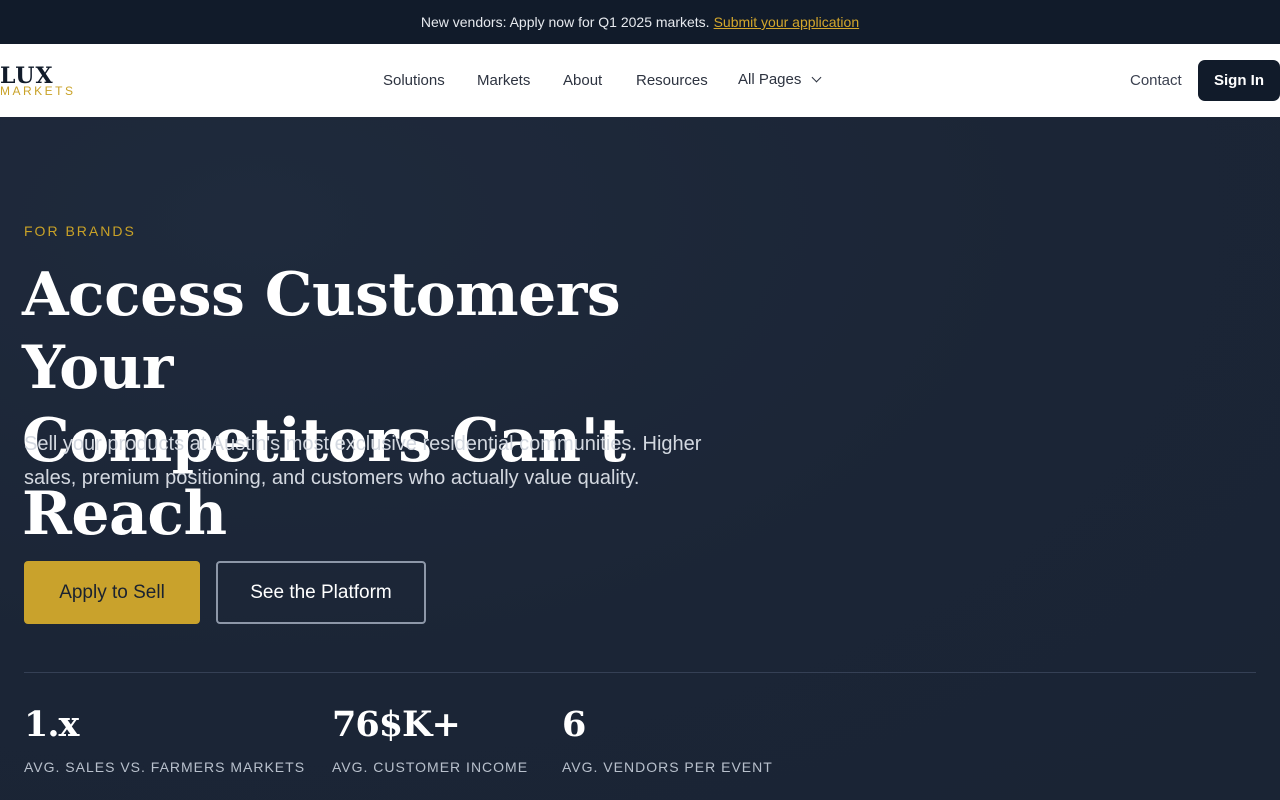 The width and height of the screenshot is (1280, 800). Describe the element at coordinates (112, 592) in the screenshot. I see `apply-to-sell-button: Apply to Sell` at that location.